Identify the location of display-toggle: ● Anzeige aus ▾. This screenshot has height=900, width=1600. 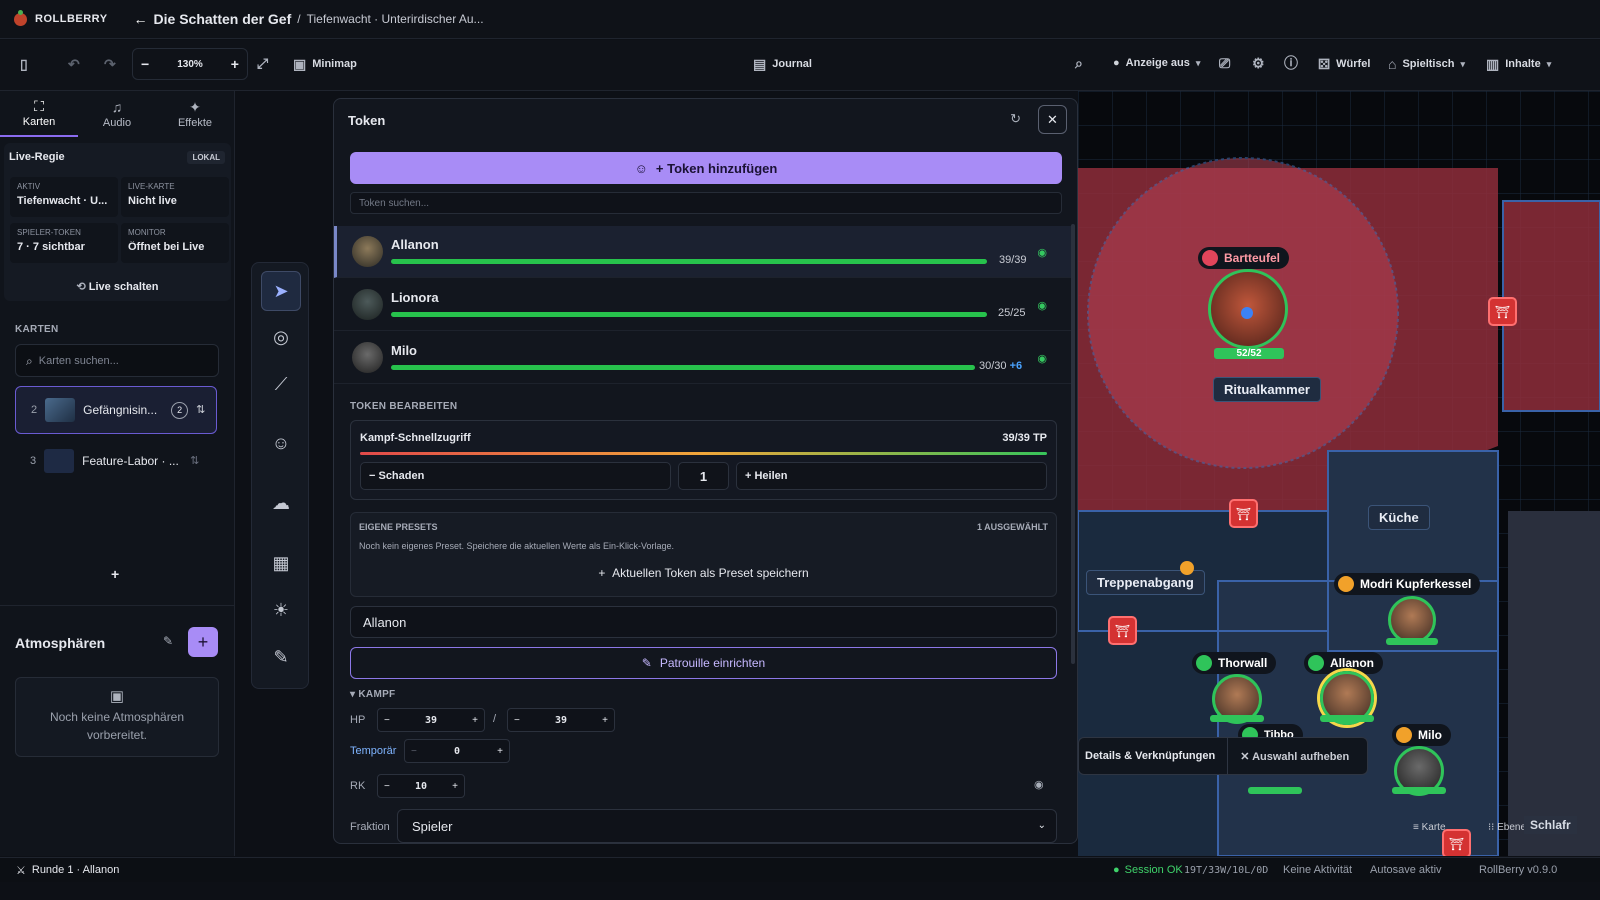
(1156, 63).